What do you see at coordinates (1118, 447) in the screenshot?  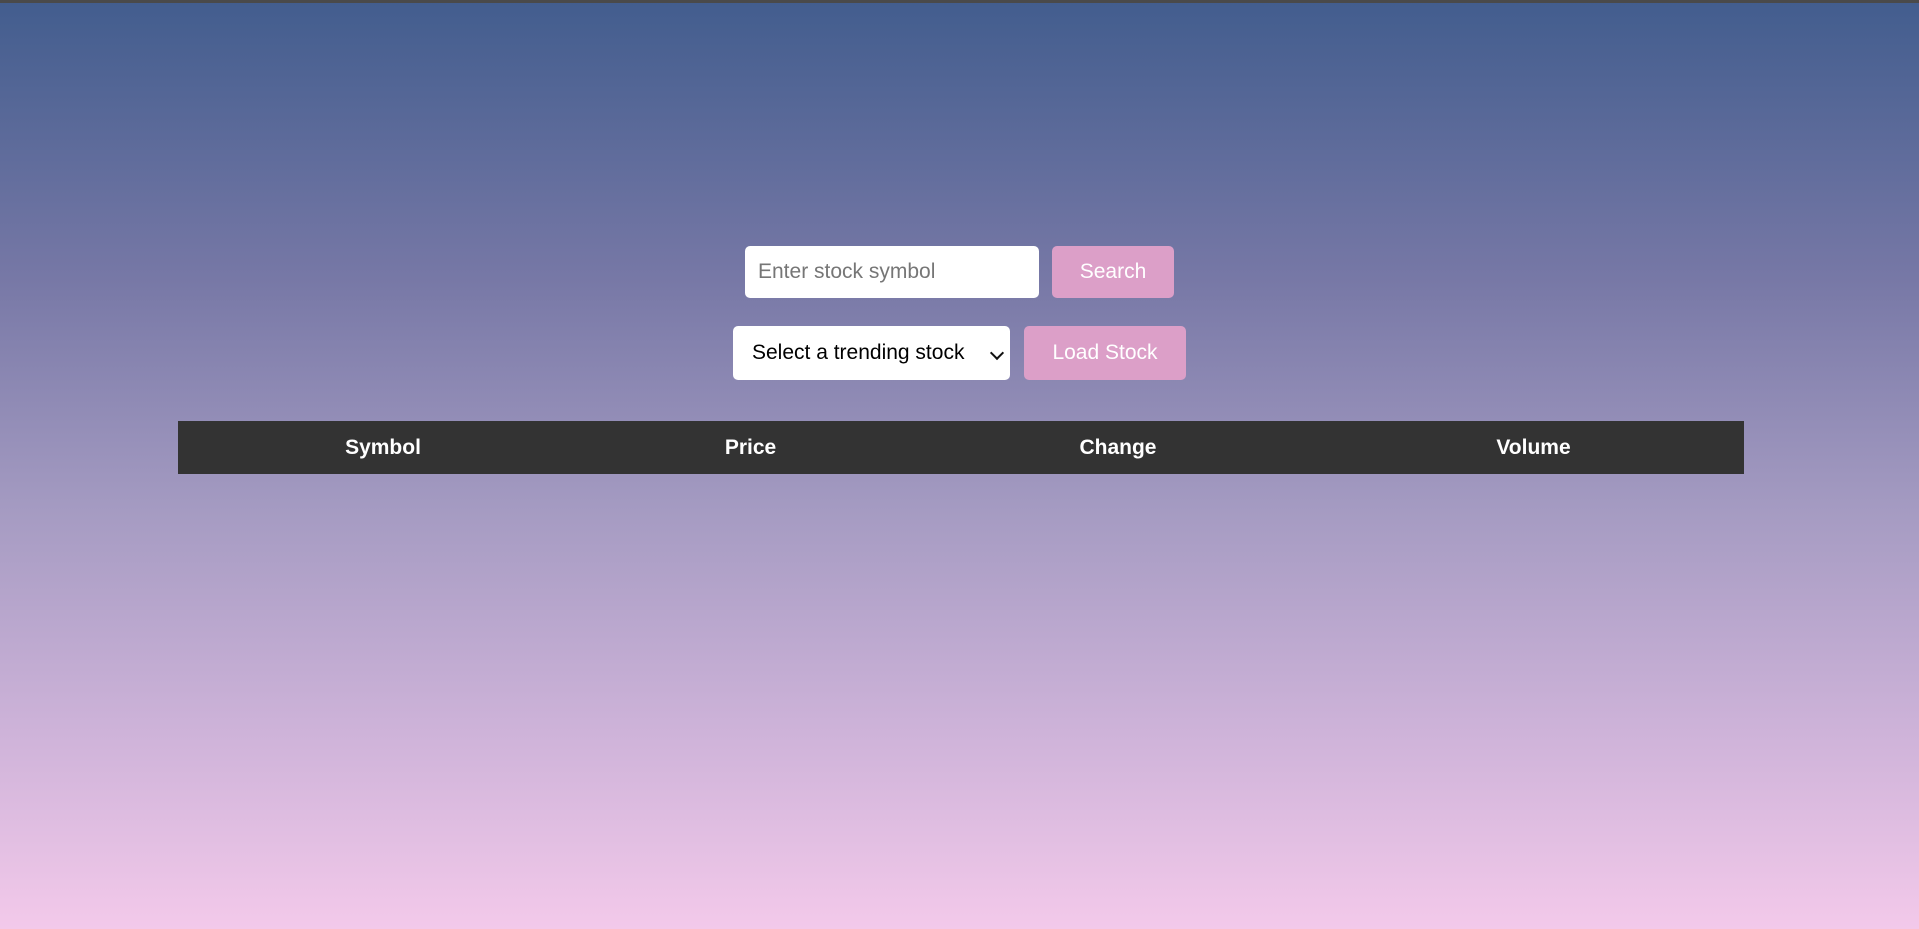 I see `column-header-change: Change` at bounding box center [1118, 447].